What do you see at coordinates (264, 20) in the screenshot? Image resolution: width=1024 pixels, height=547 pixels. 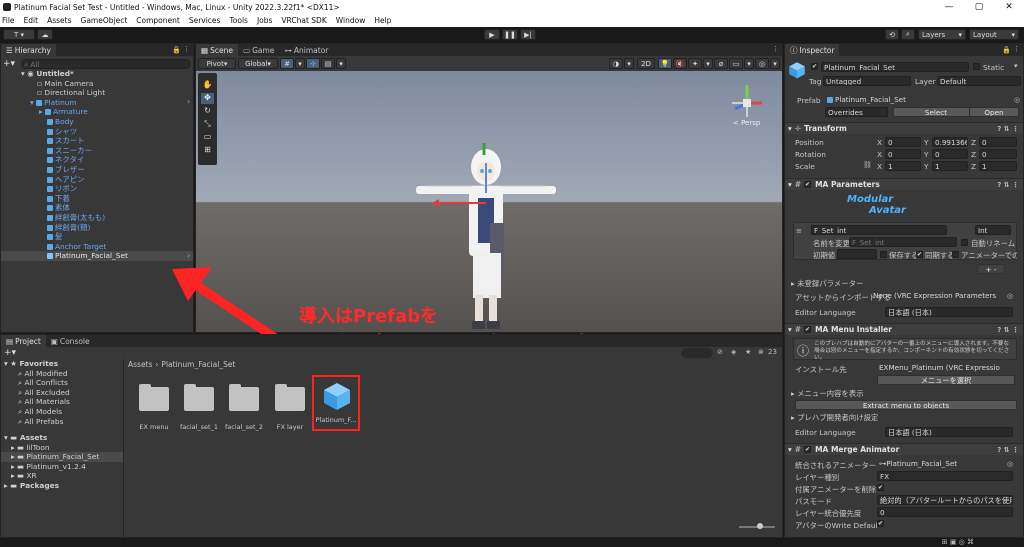 I see `menu-jobs: Jobs` at bounding box center [264, 20].